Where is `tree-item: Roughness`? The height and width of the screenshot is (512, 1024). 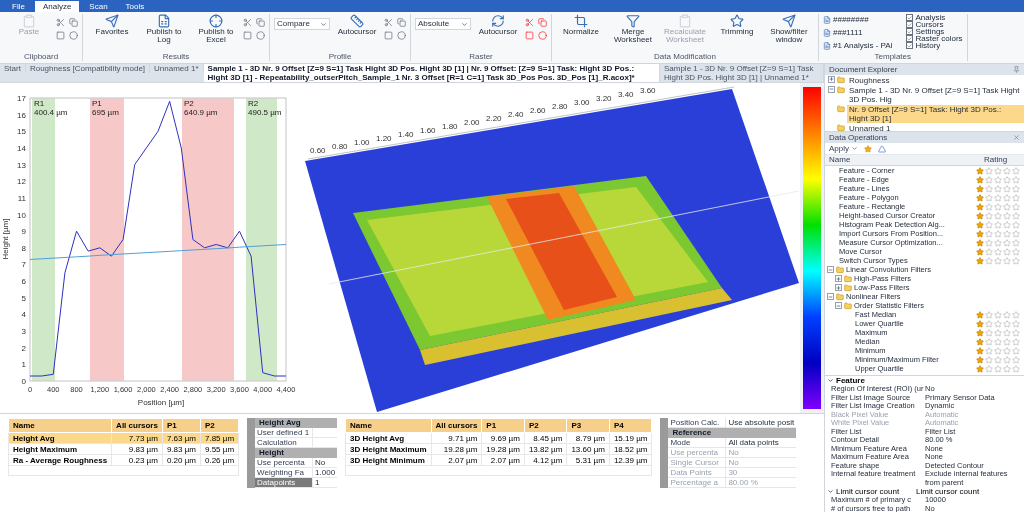
tree-item: Roughness is located at coordinates (869, 80).